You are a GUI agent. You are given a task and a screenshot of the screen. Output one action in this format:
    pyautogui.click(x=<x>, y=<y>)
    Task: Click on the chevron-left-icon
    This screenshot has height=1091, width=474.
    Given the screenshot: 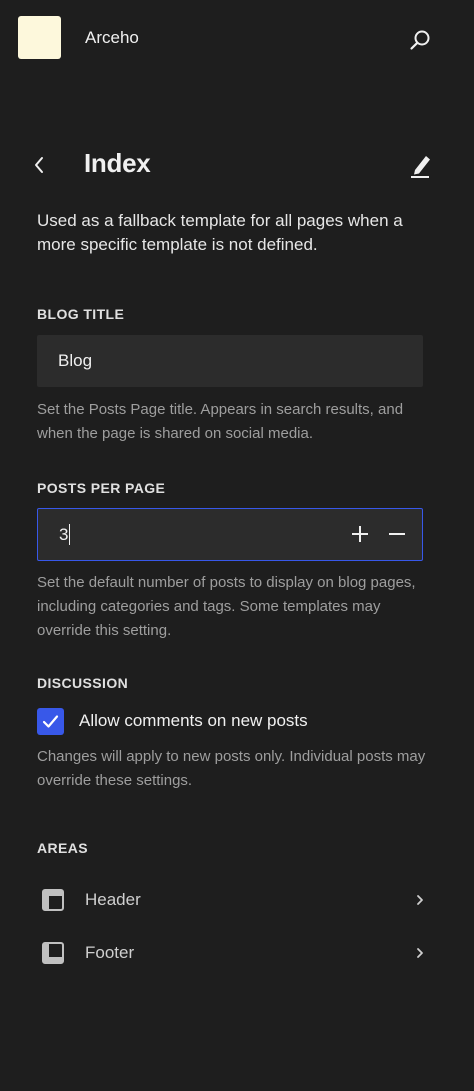 What is the action you would take?
    pyautogui.click(x=39, y=165)
    